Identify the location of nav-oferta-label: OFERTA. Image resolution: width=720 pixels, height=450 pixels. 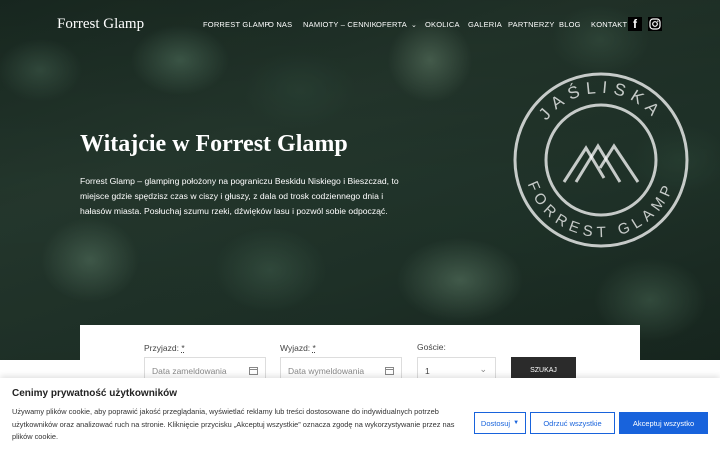
(391, 24).